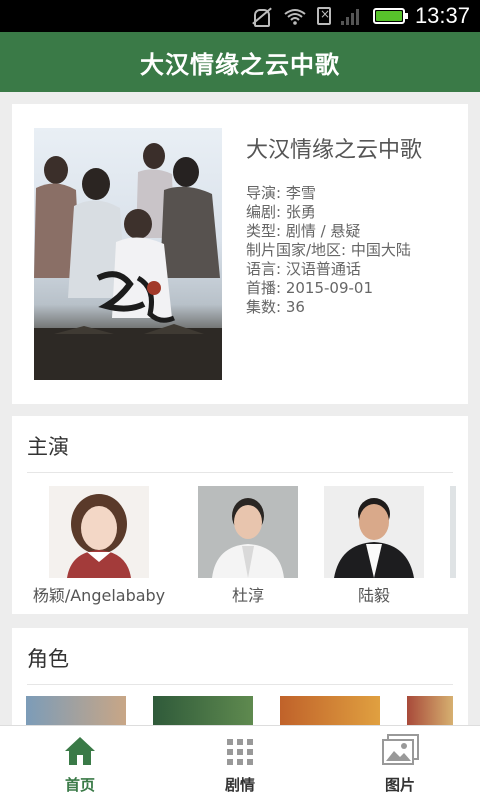  What do you see at coordinates (79, 785) in the screenshot?
I see `tab-home-label: 首页` at bounding box center [79, 785].